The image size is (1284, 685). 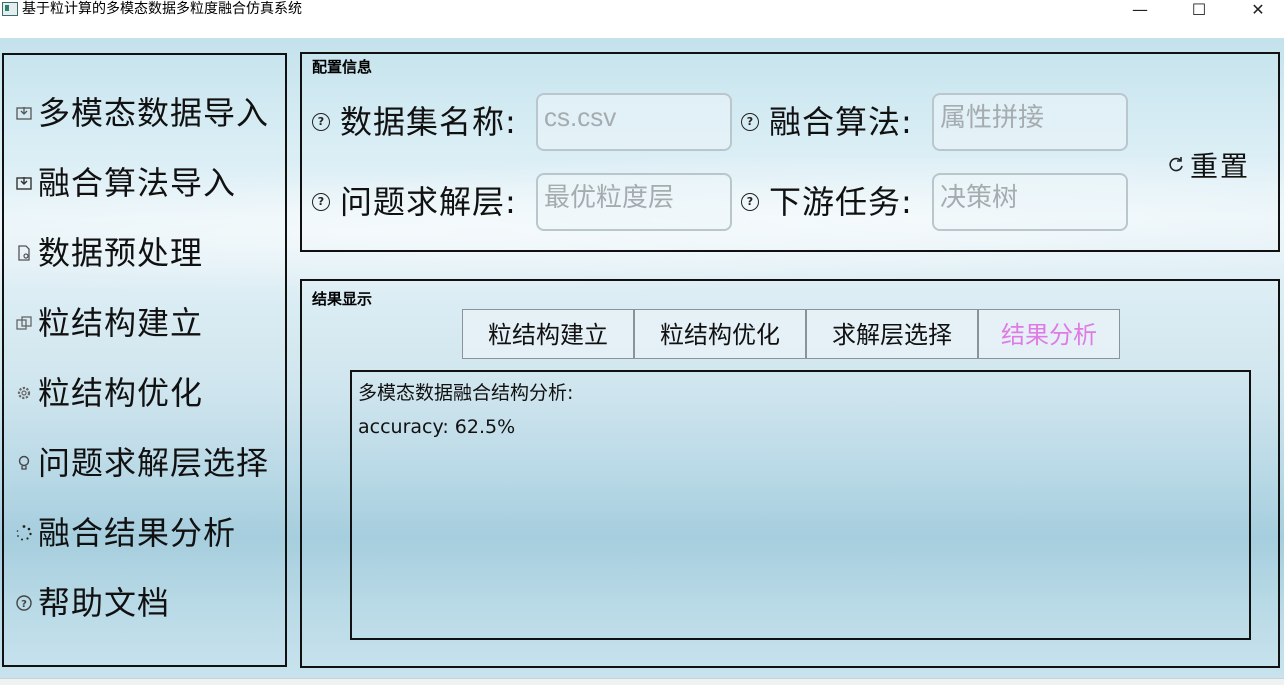 I want to click on loading-icon, so click(x=24, y=533).